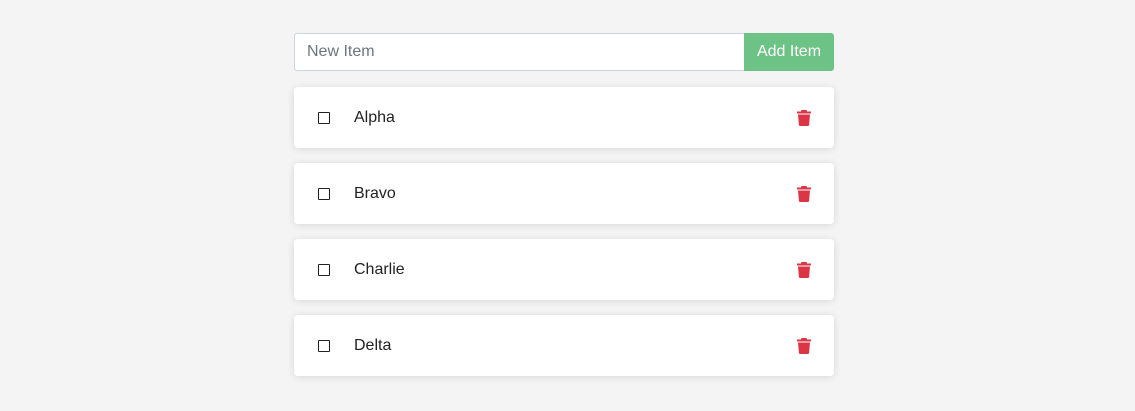  Describe the element at coordinates (519, 52) in the screenshot. I see `new-item-input` at that location.